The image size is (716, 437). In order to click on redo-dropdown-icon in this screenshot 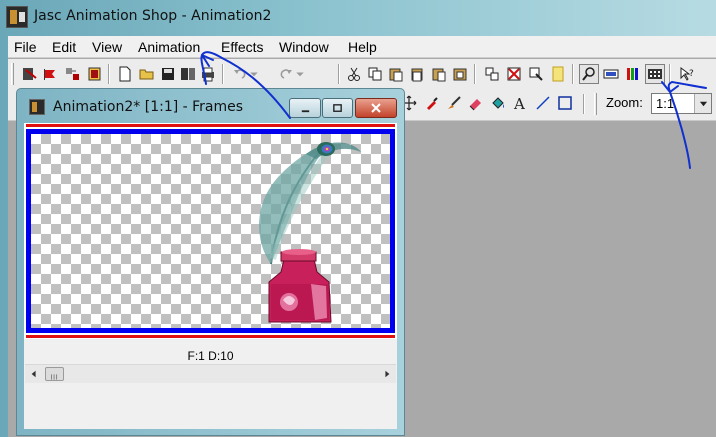, I will do `click(300, 74)`.